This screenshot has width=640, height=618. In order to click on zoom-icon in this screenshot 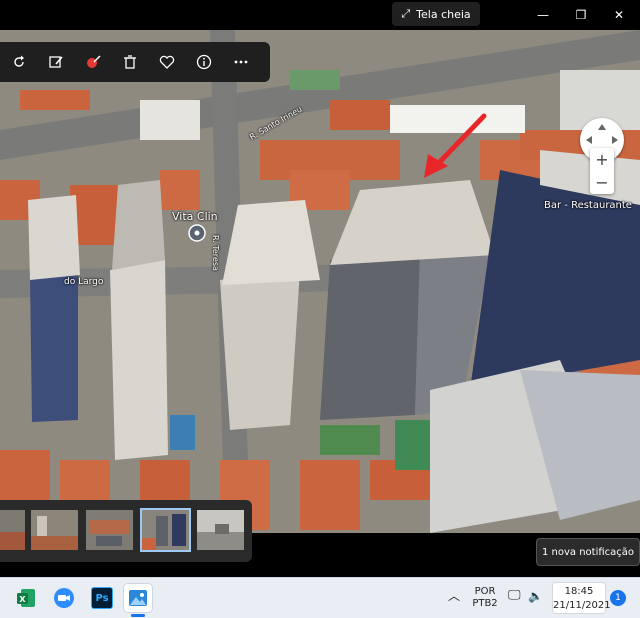, I will do `click(64, 598)`.